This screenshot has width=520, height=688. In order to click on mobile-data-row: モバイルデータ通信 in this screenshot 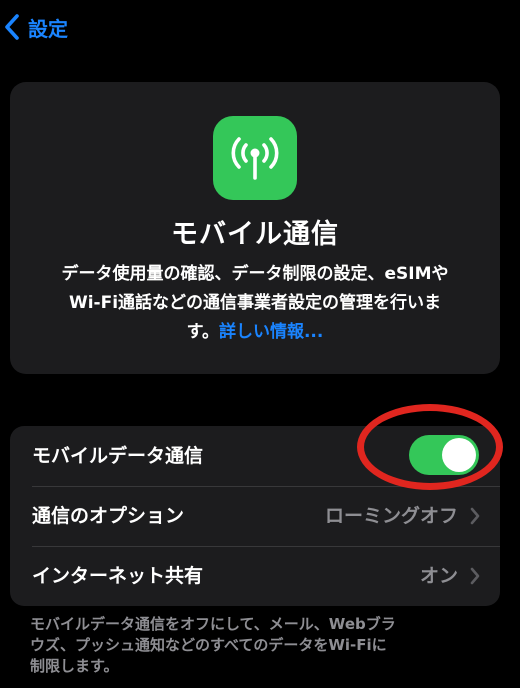, I will do `click(255, 456)`.